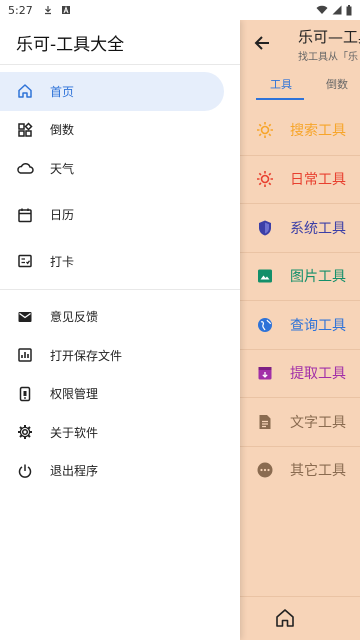 Image resolution: width=360 pixels, height=640 pixels. Describe the element at coordinates (25, 168) in the screenshot. I see `cloud-icon` at that location.